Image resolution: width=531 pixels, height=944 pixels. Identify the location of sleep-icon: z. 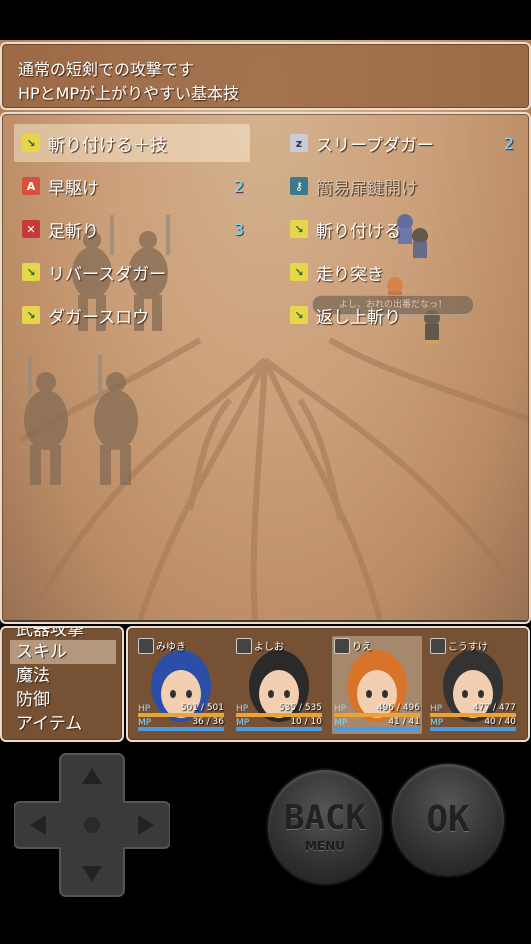
(299, 143).